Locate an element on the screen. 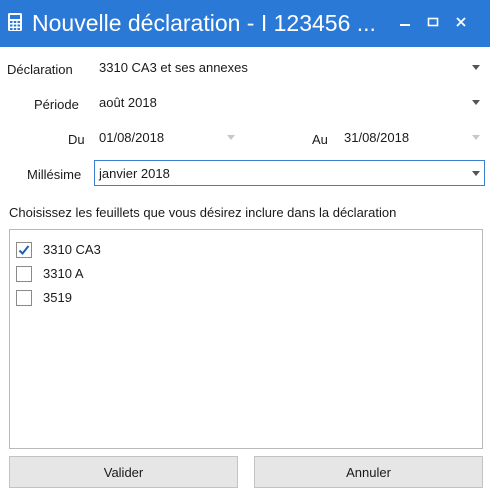  millesime-label: Millésime is located at coordinates (54, 174).